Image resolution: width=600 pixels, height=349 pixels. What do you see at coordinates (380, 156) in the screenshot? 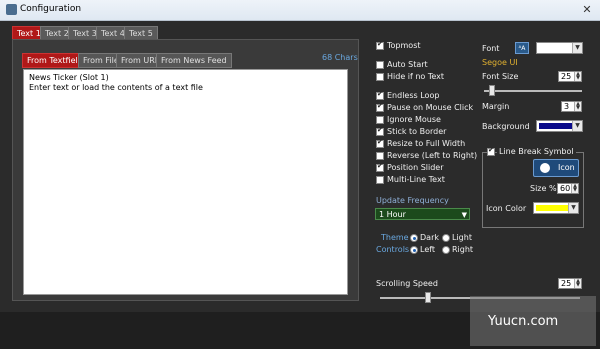
I see `reverse-checkbox` at bounding box center [380, 156].